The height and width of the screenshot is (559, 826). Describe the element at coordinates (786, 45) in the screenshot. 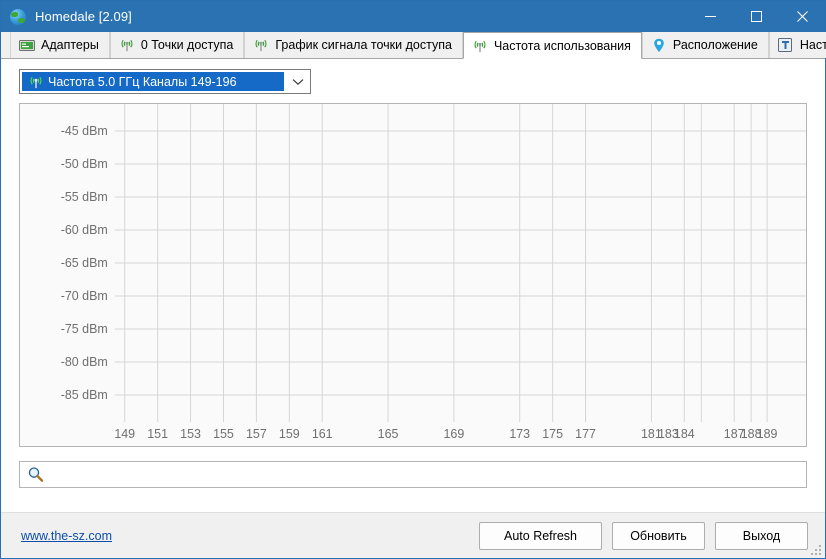

I see `settings-icon` at that location.